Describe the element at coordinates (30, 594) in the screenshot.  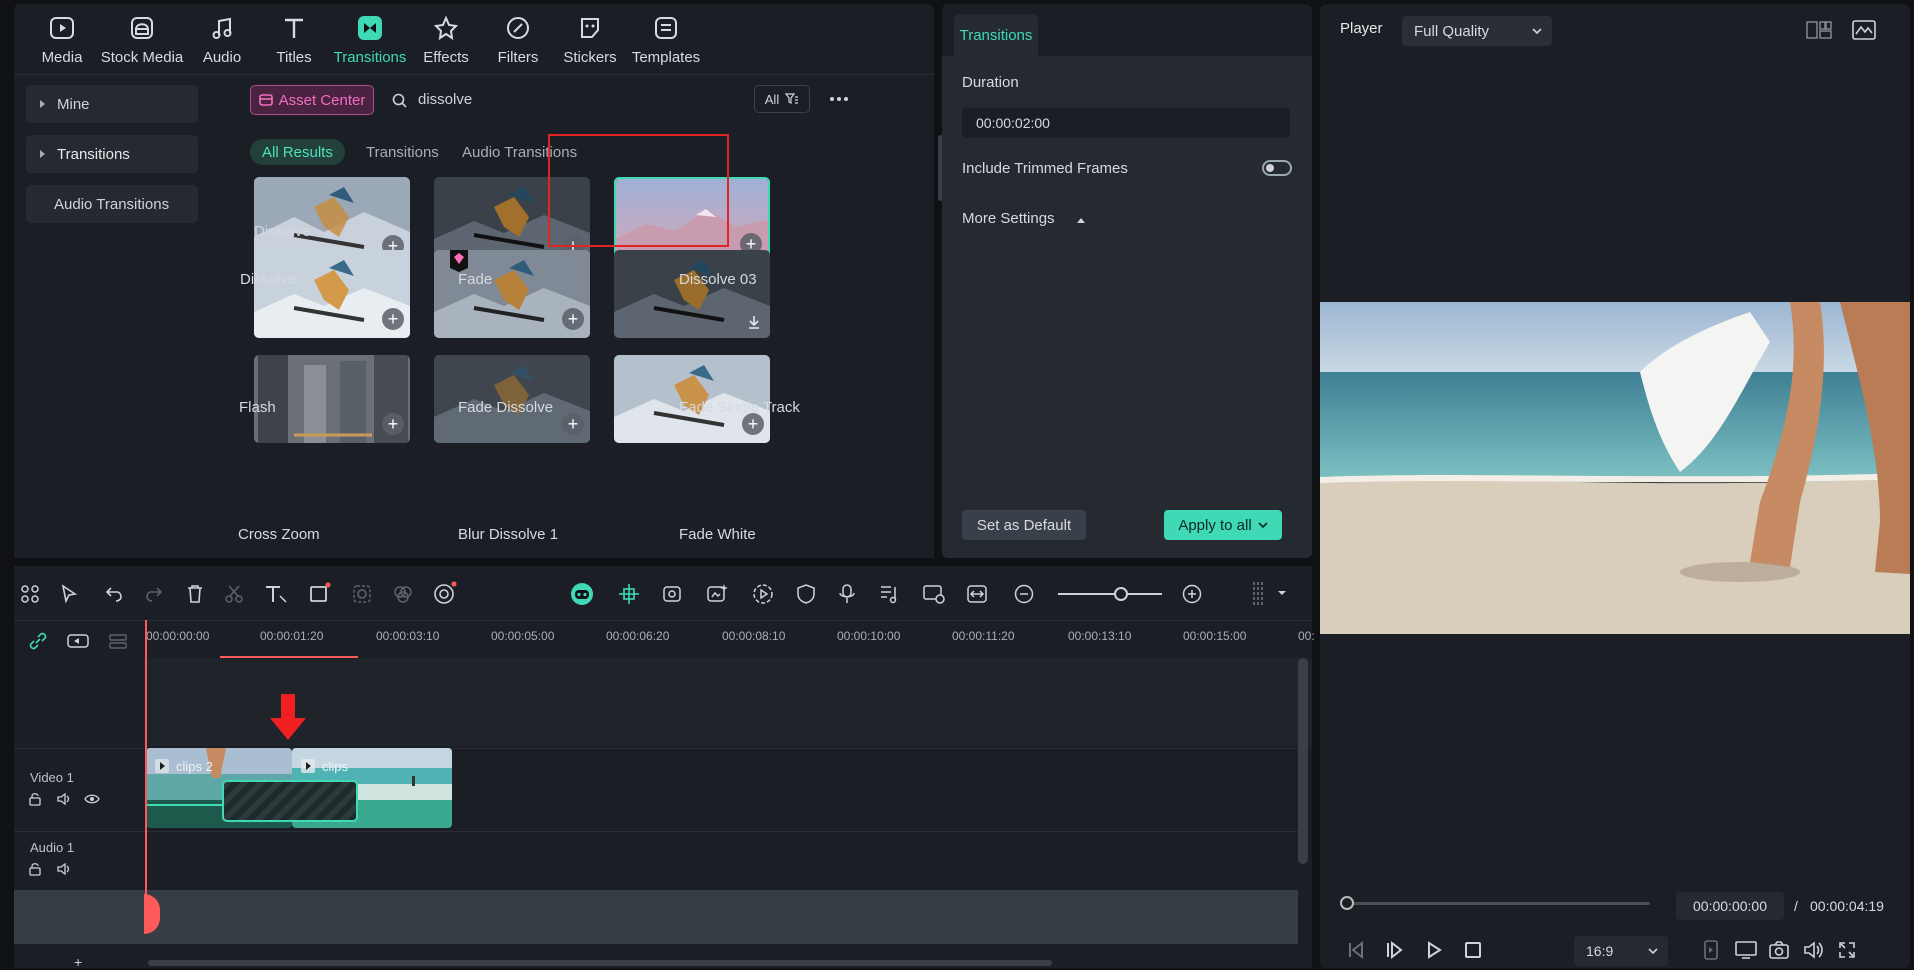
I see `layout-grid-icon` at that location.